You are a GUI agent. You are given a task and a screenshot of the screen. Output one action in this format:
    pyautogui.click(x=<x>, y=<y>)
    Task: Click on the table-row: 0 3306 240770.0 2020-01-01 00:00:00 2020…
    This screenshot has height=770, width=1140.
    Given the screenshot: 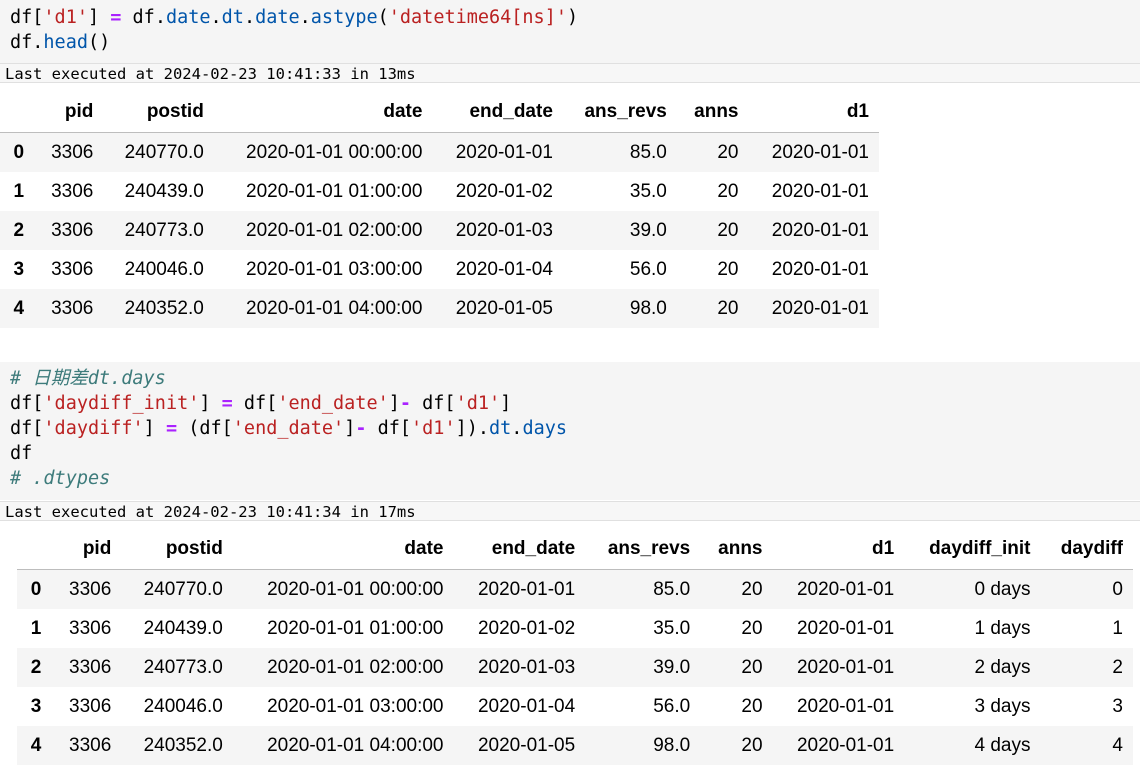 What is the action you would take?
    pyautogui.click(x=575, y=589)
    